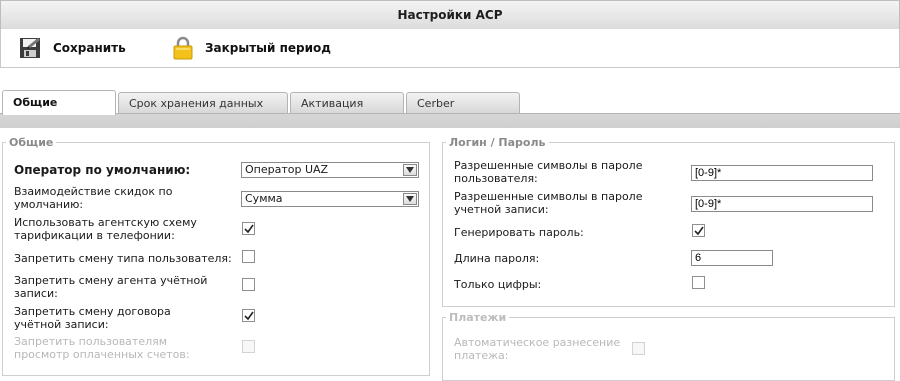  What do you see at coordinates (347, 102) in the screenshot?
I see `tab-activation: Активация` at bounding box center [347, 102].